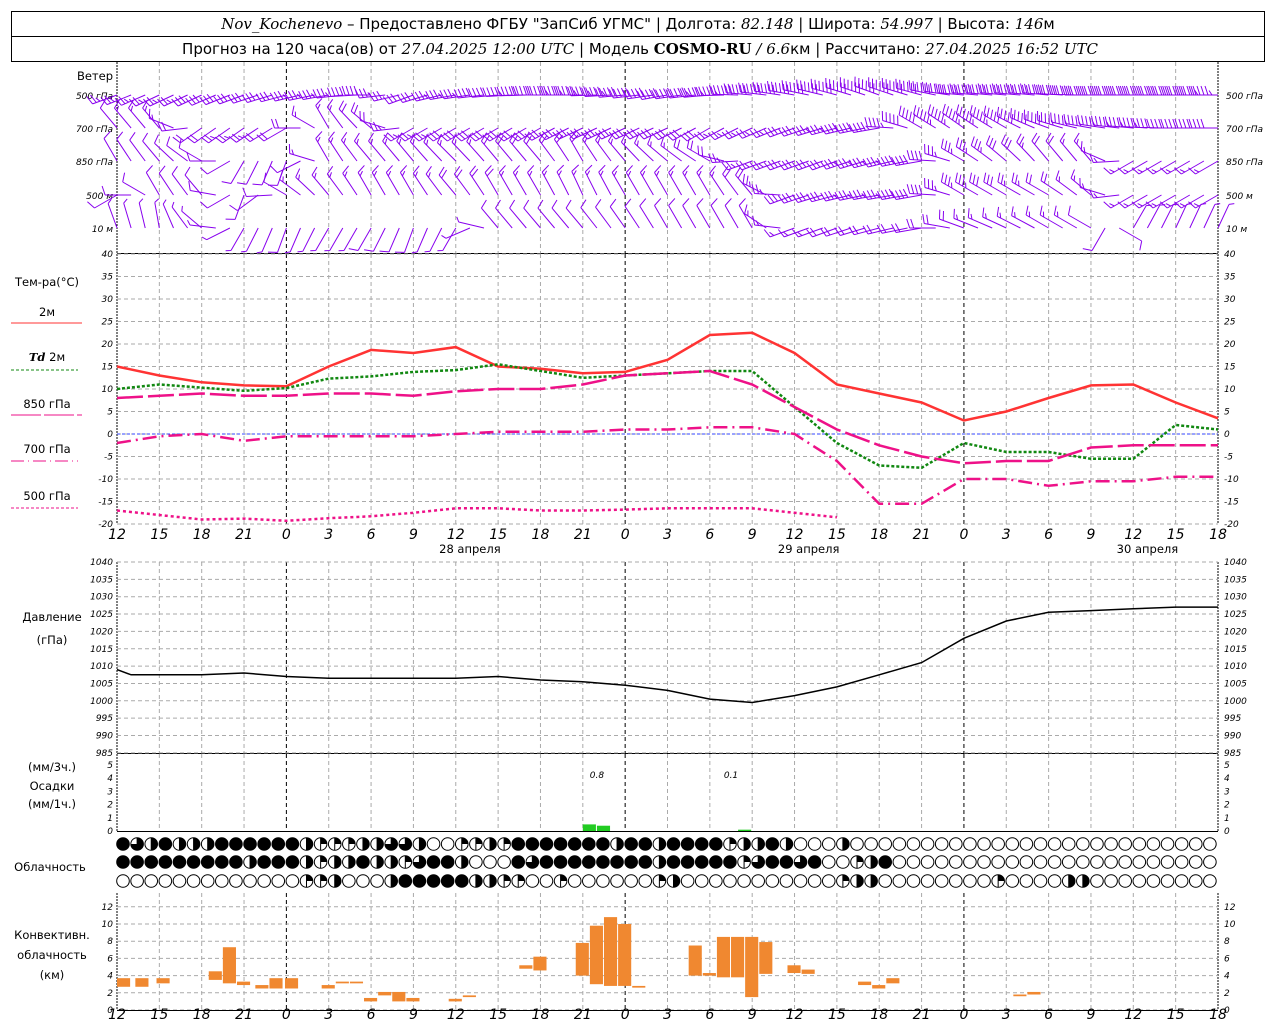  What do you see at coordinates (1228, 458) in the screenshot?
I see `y-tick-right: -5` at bounding box center [1228, 458].